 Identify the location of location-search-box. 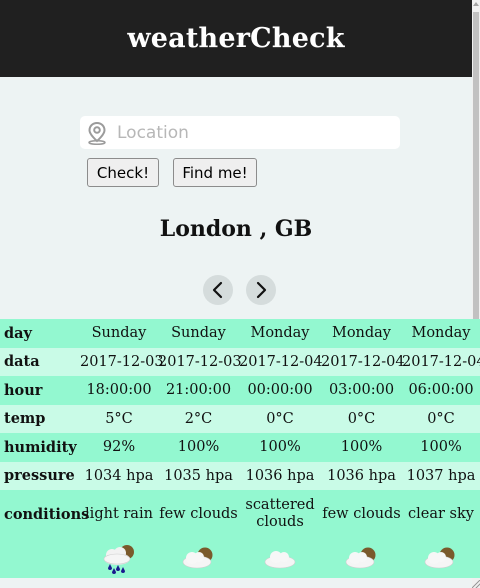
(240, 132).